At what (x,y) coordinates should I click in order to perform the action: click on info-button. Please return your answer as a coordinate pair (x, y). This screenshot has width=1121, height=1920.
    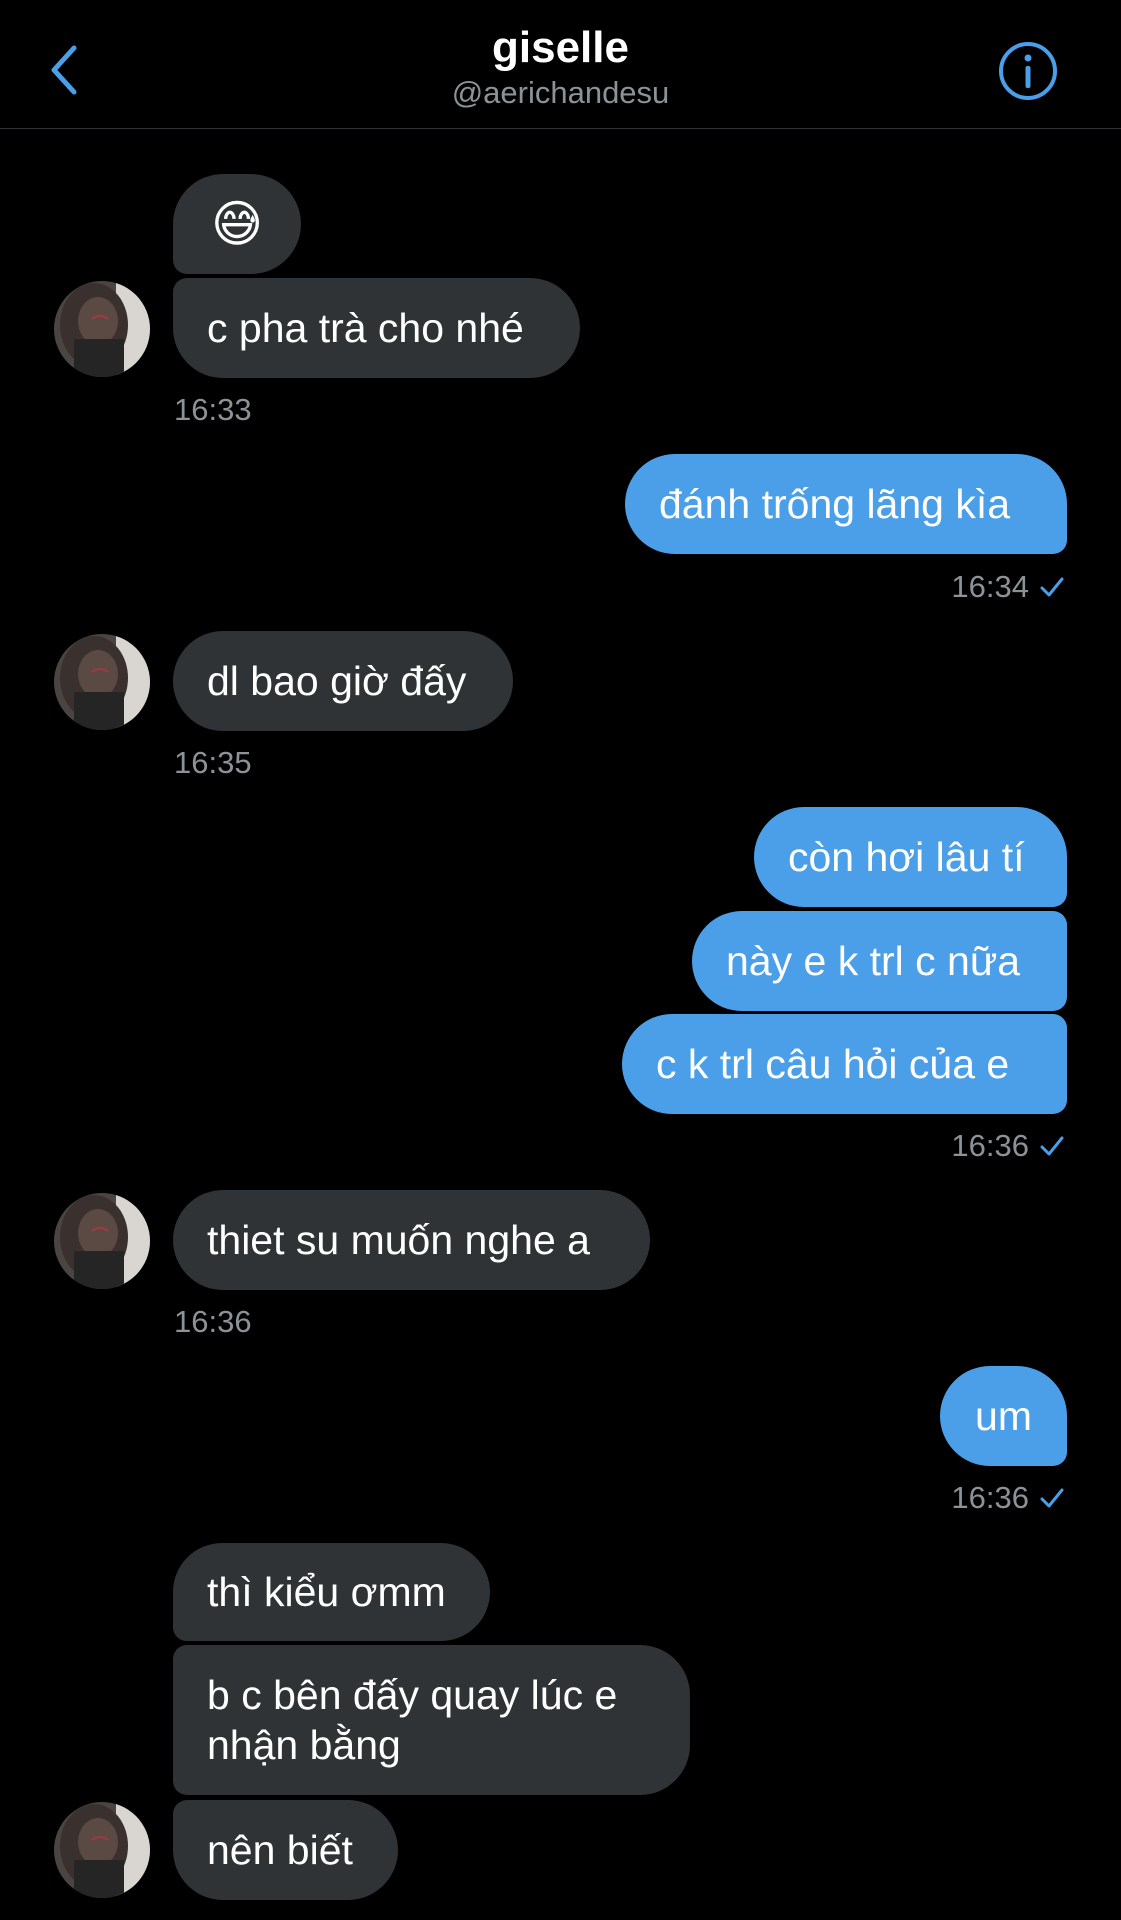
    Looking at the image, I should click on (1028, 71).